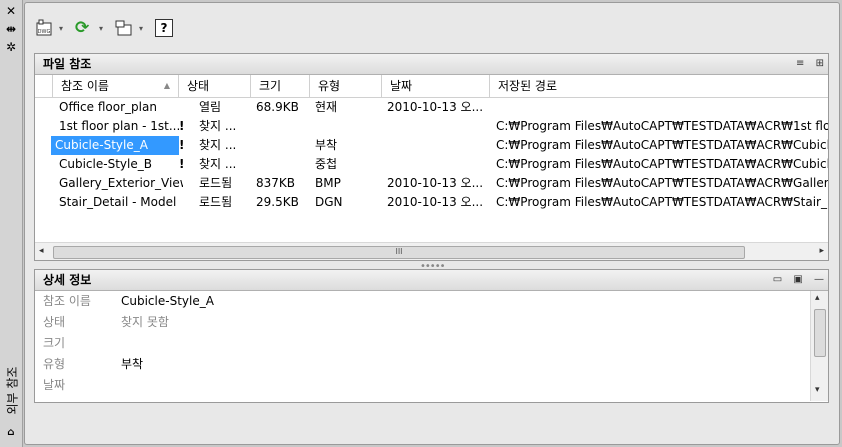  What do you see at coordinates (431, 364) in the screenshot?
I see `detail-row: 유형 부착` at bounding box center [431, 364].